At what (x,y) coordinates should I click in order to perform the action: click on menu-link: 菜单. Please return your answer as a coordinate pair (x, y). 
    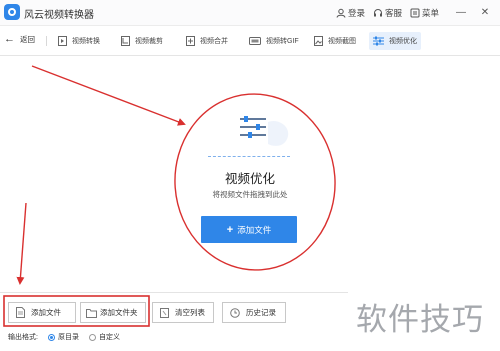
    Looking at the image, I should click on (424, 13).